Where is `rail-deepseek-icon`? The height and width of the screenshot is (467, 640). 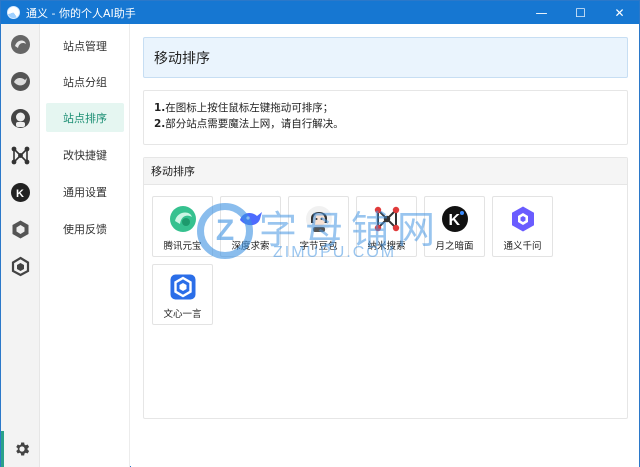
rail-deepseek-icon is located at coordinates (20, 81).